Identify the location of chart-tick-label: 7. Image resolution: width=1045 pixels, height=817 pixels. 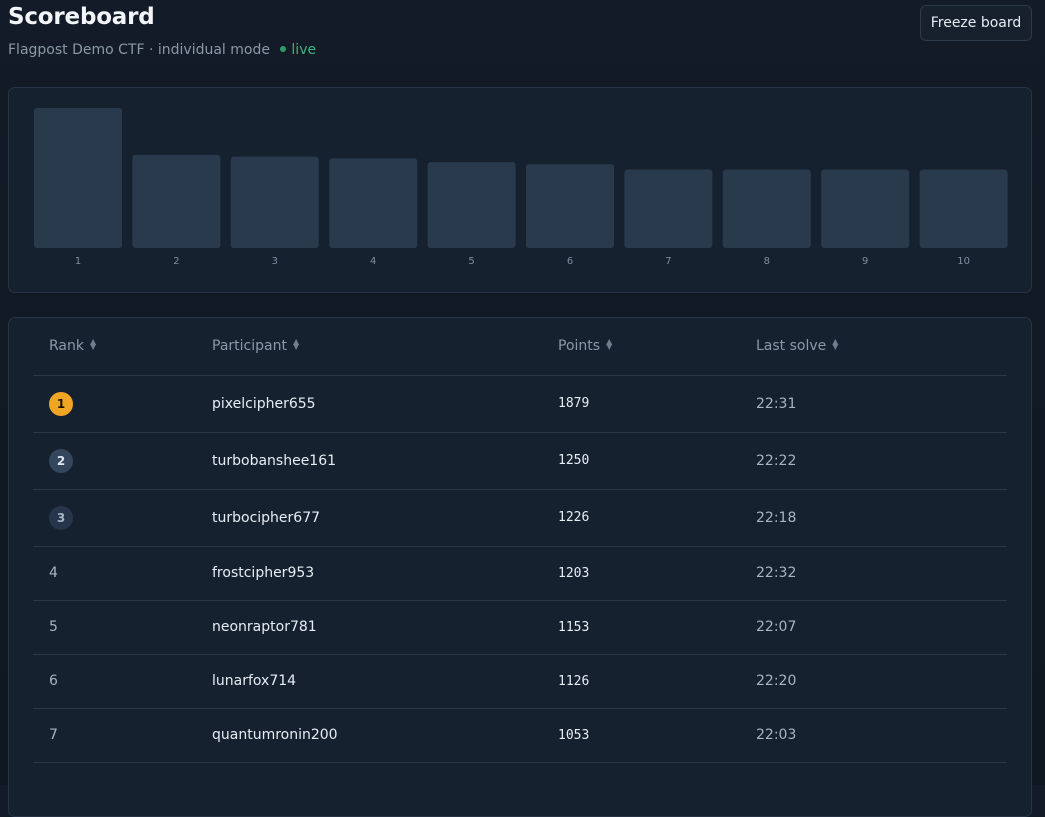
(668, 261).